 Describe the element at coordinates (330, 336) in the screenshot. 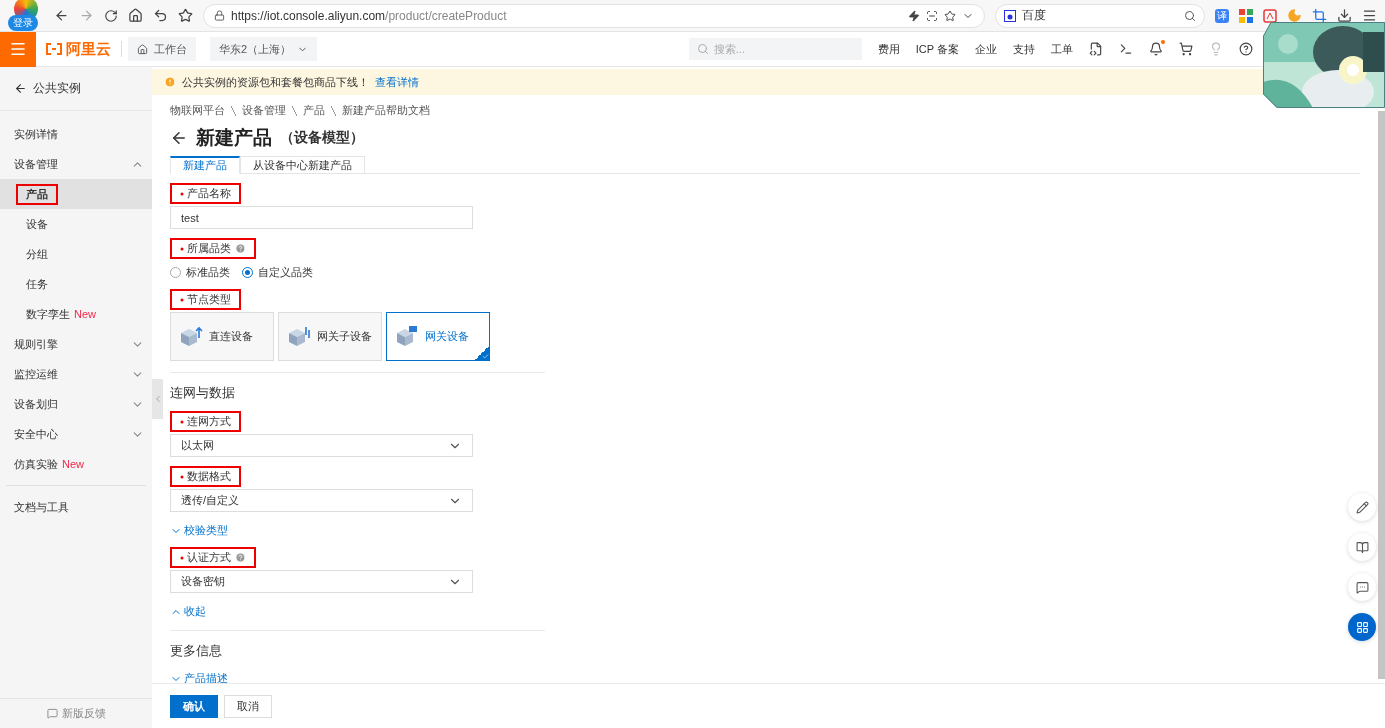

I see `node-type-card: 网关子设备` at that location.